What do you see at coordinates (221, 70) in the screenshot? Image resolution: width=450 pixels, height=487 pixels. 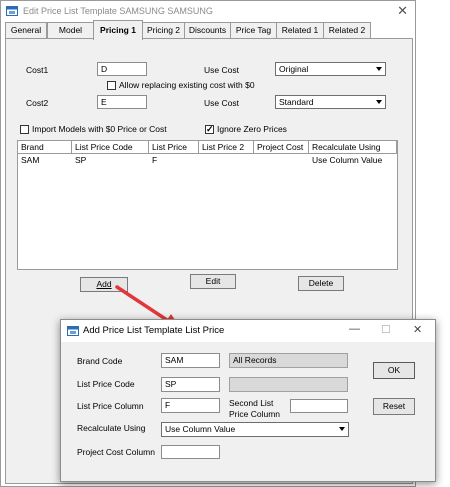 I see `cost1-use-cost-label: Use Cost` at bounding box center [221, 70].